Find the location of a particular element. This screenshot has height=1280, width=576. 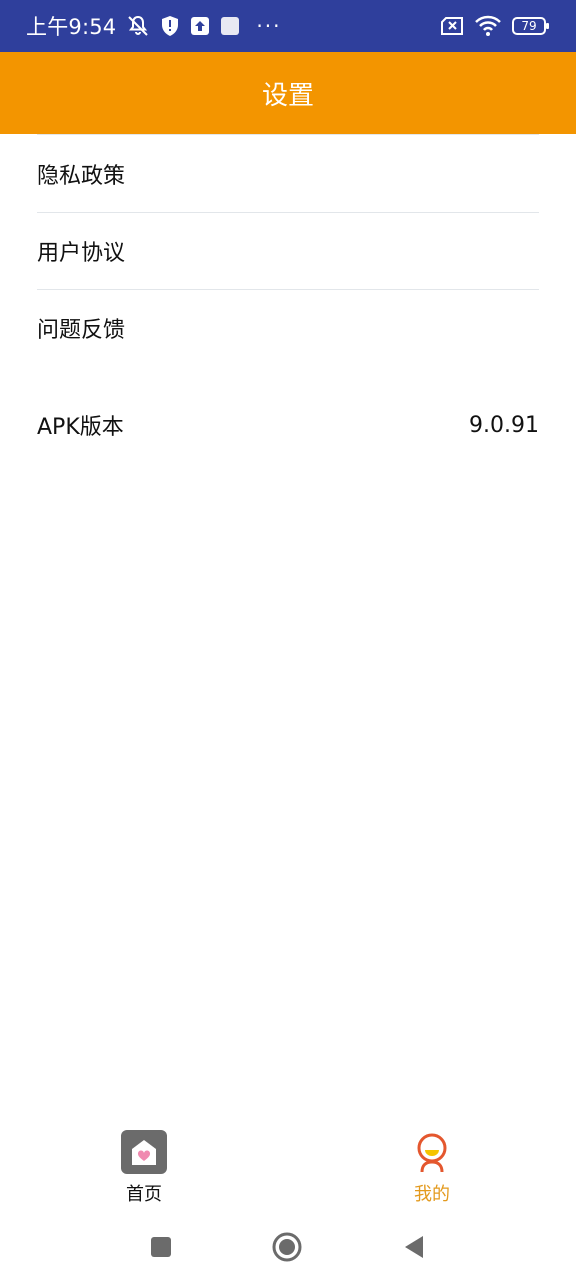

battery-icon: 79 is located at coordinates (531, 26).